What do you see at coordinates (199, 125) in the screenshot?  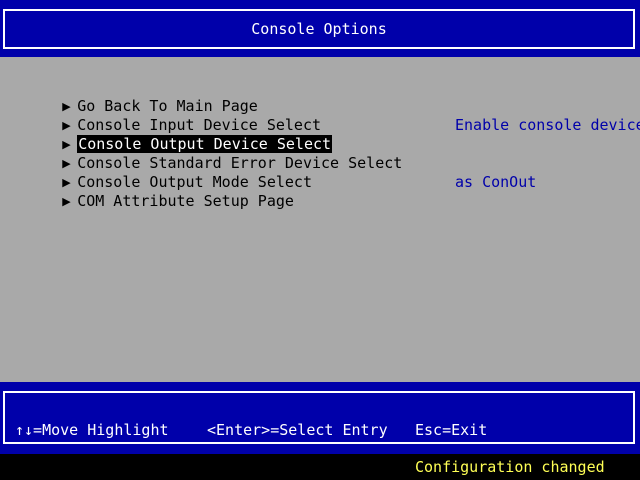 I see `menu-item-label: Console Input Device Select` at bounding box center [199, 125].